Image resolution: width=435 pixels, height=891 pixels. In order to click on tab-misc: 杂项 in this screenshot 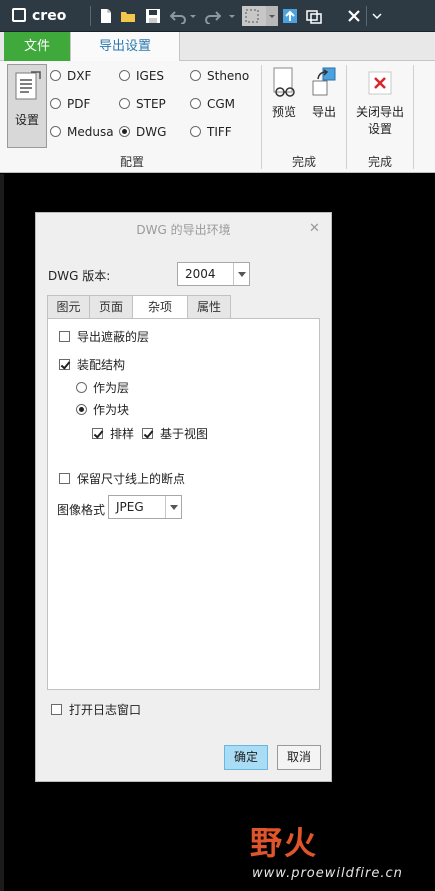, I will do `click(160, 307)`.